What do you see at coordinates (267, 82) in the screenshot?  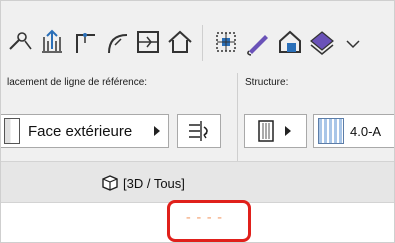 I see `structure-label: Structure:` at bounding box center [267, 82].